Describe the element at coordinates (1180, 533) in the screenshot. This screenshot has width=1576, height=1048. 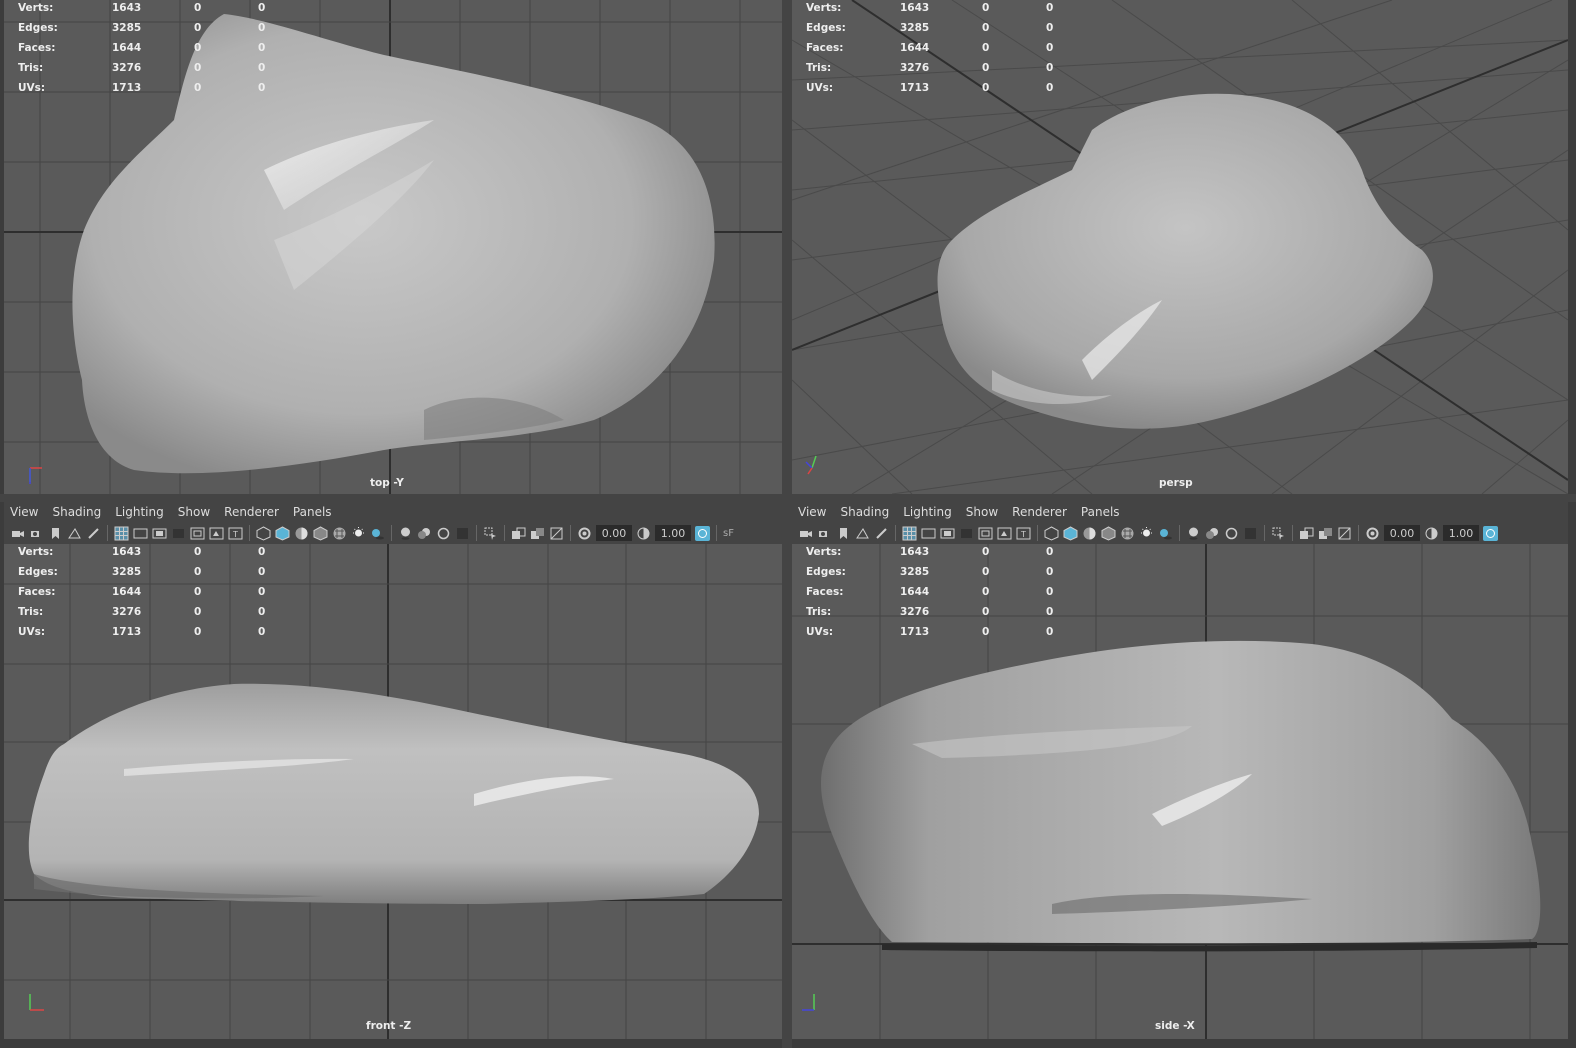
I see `panel-toolbar-side: T 0.00 1.00` at that location.